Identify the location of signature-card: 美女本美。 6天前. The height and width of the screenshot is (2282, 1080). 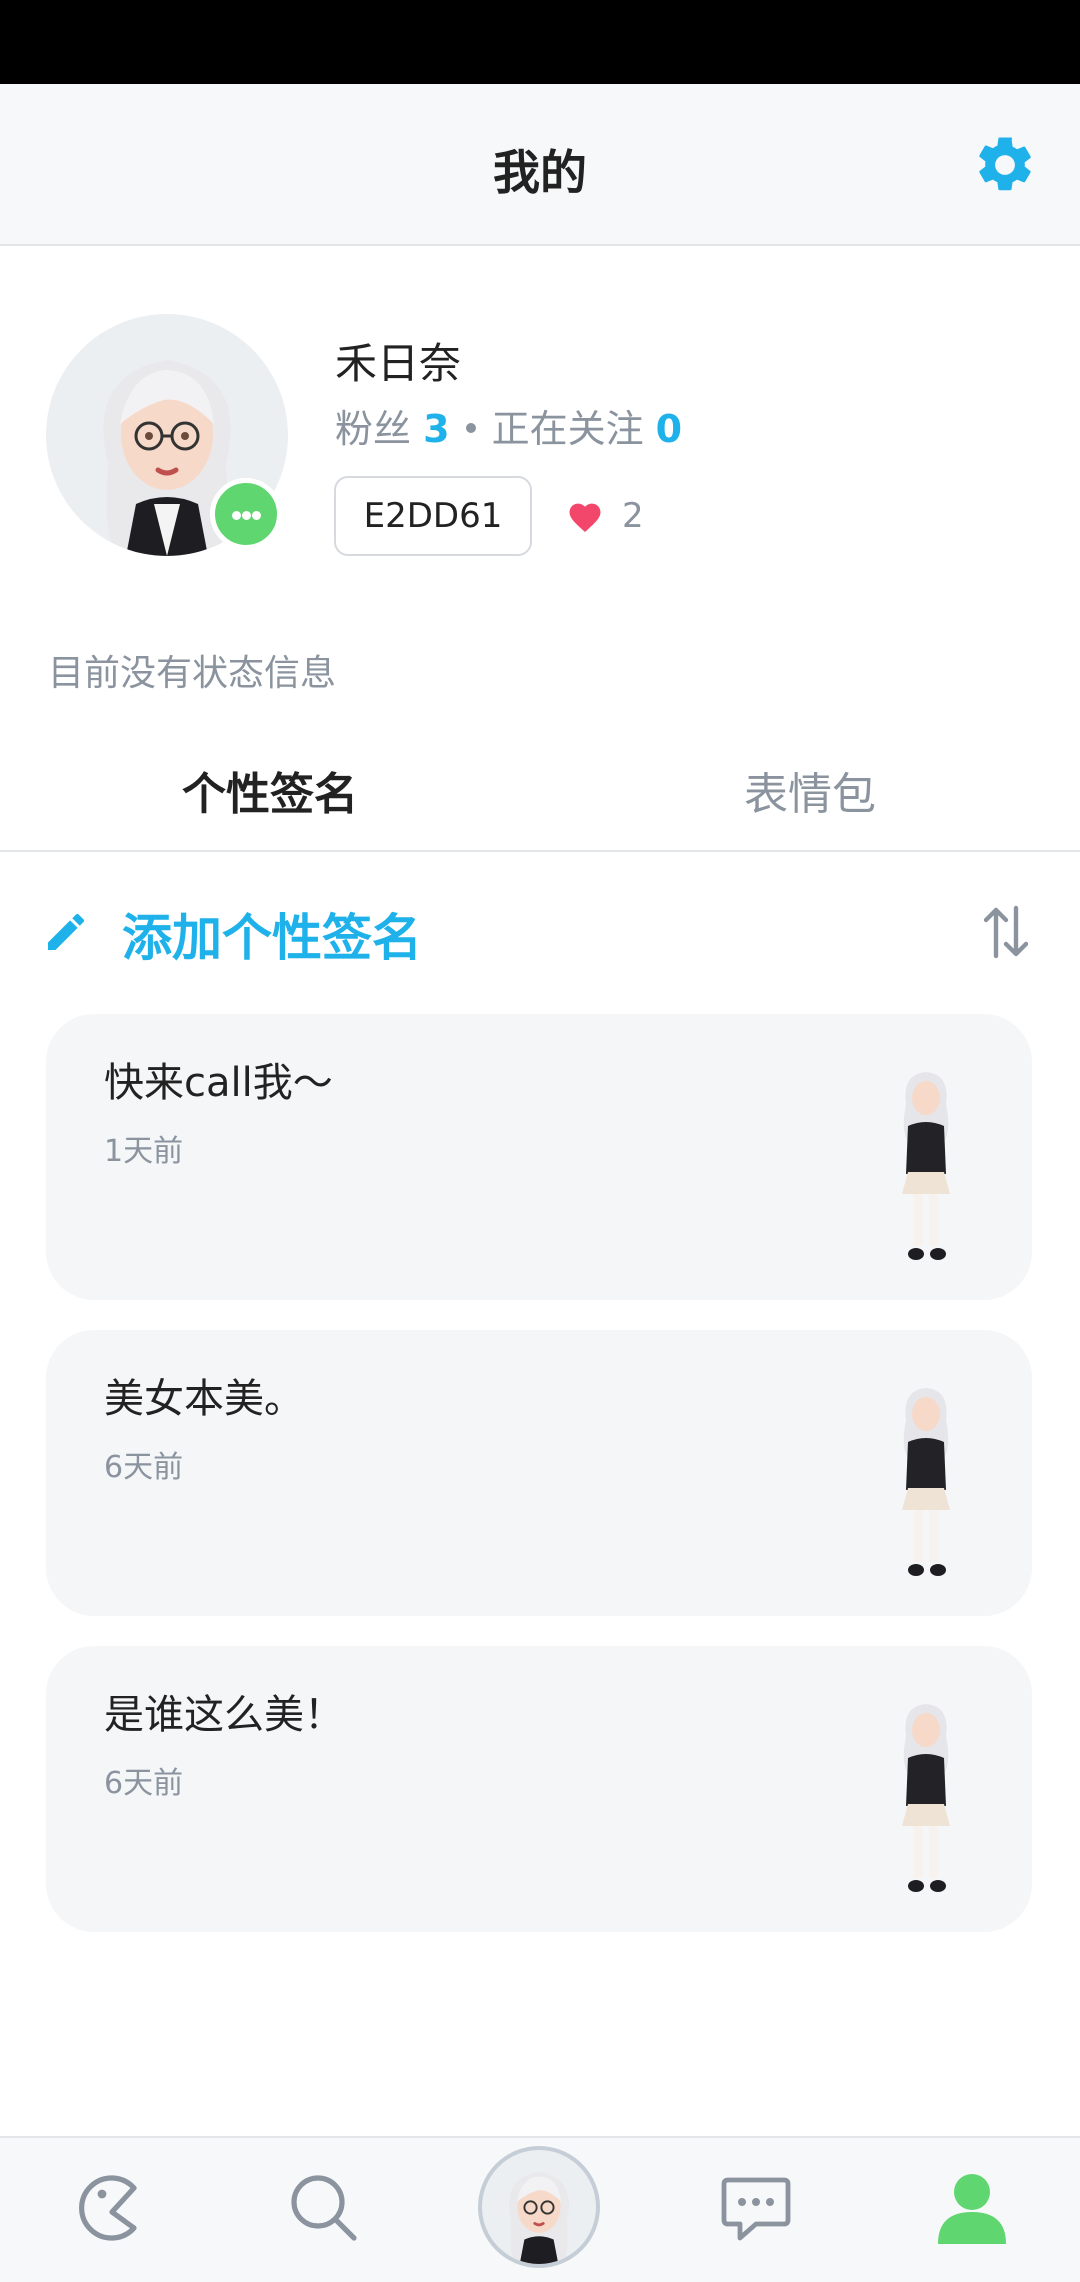
(539, 1473).